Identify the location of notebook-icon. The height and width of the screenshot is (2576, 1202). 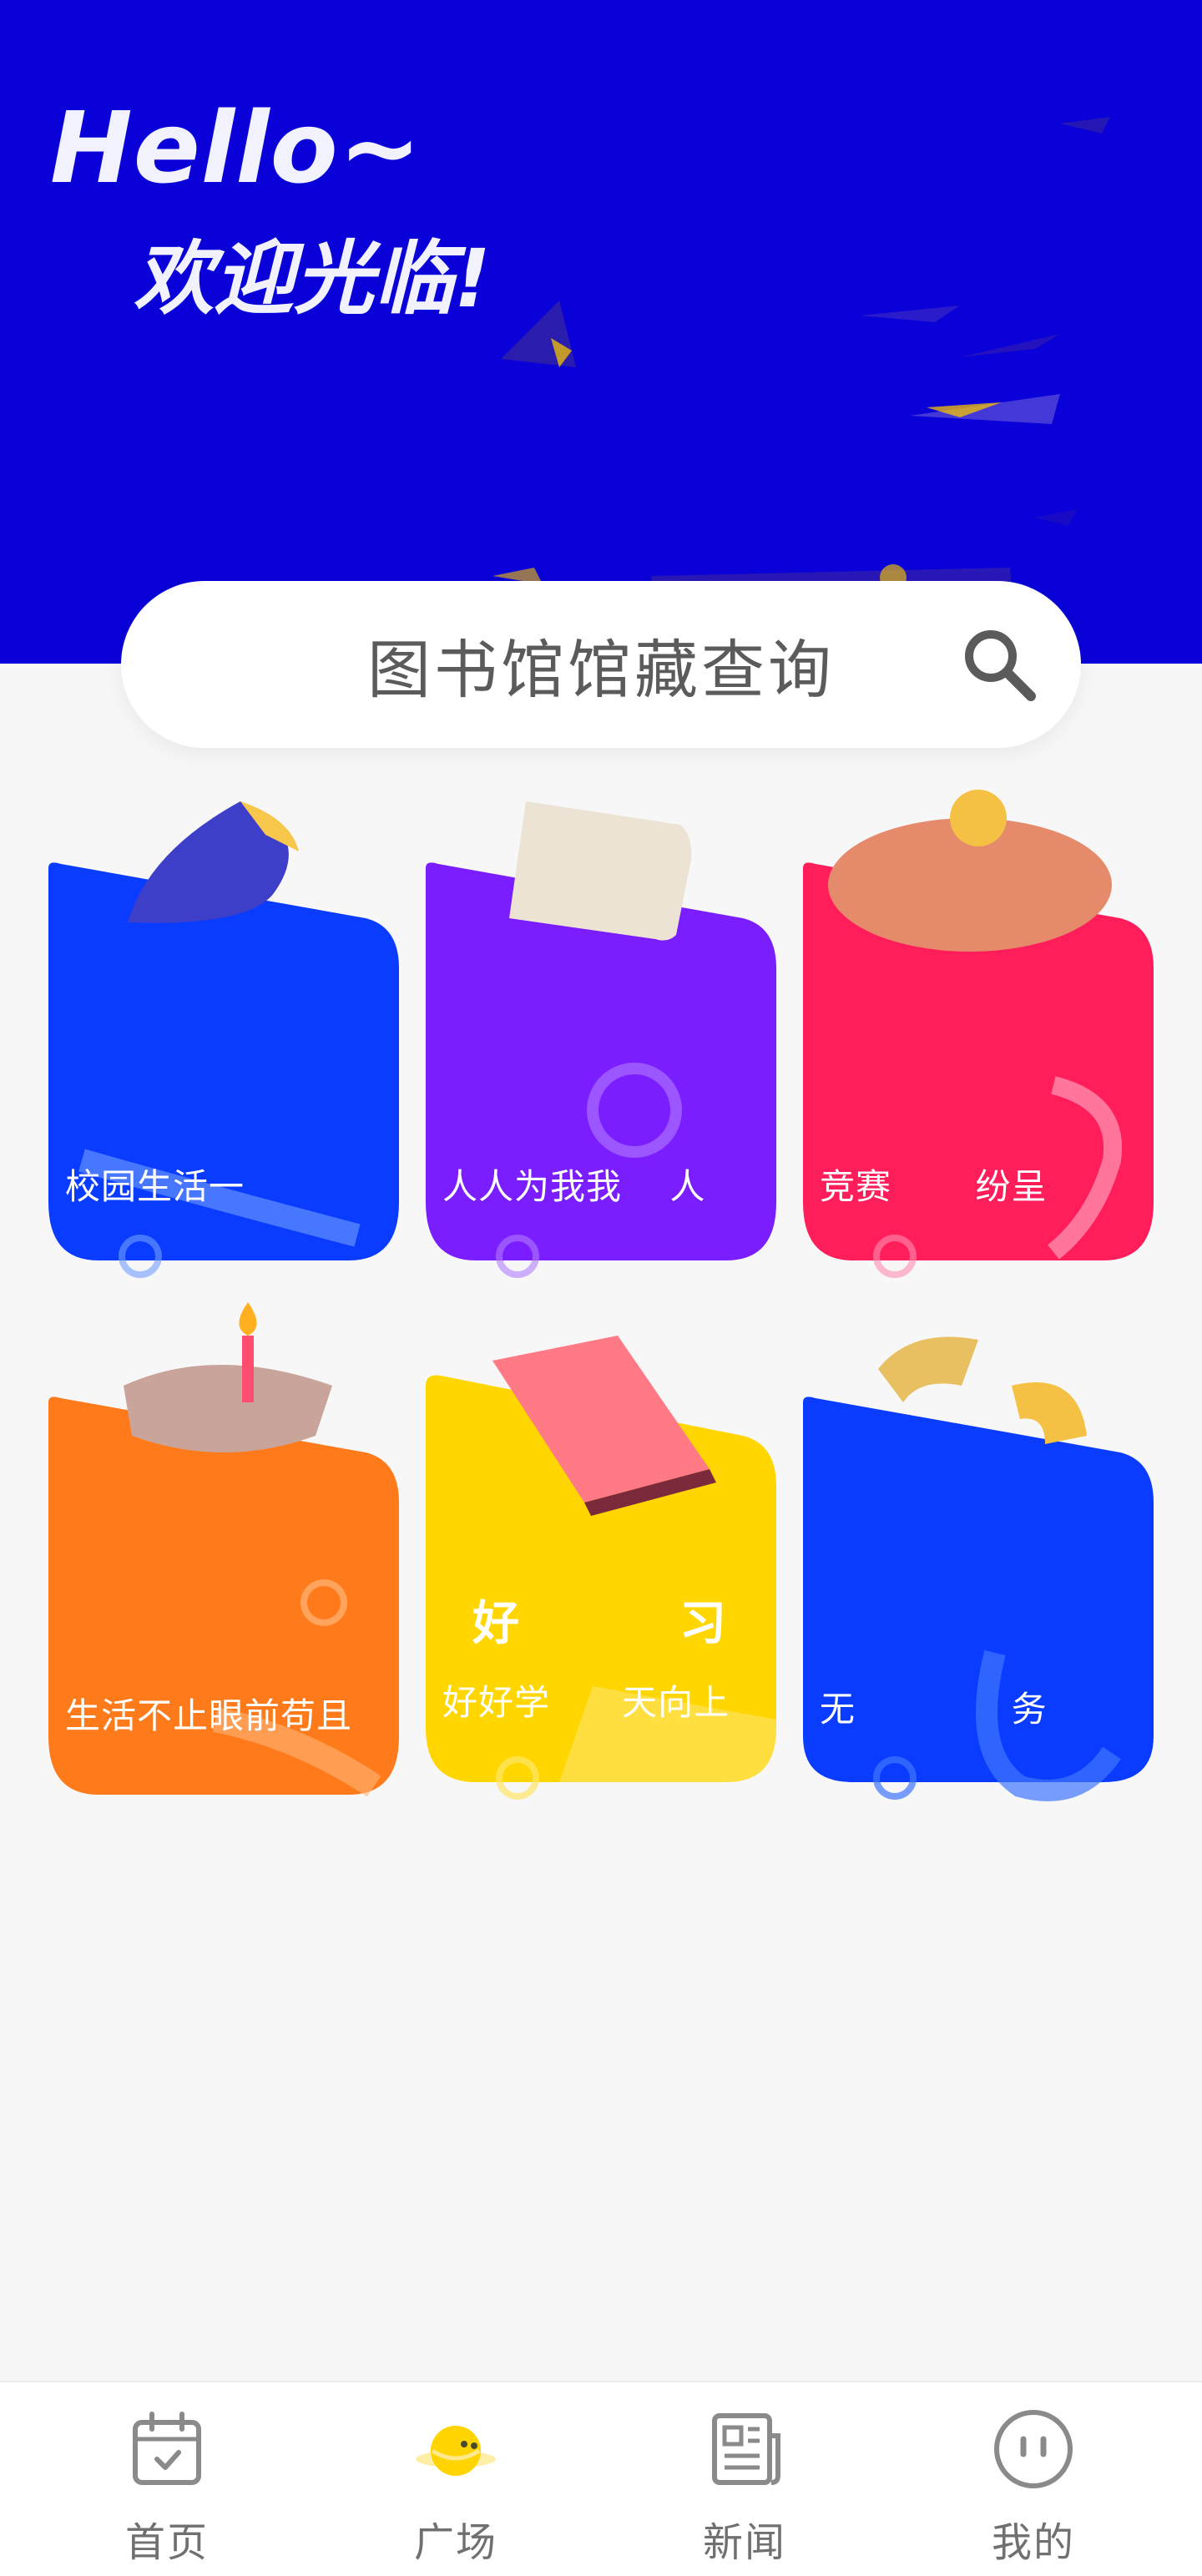
(601, 1568).